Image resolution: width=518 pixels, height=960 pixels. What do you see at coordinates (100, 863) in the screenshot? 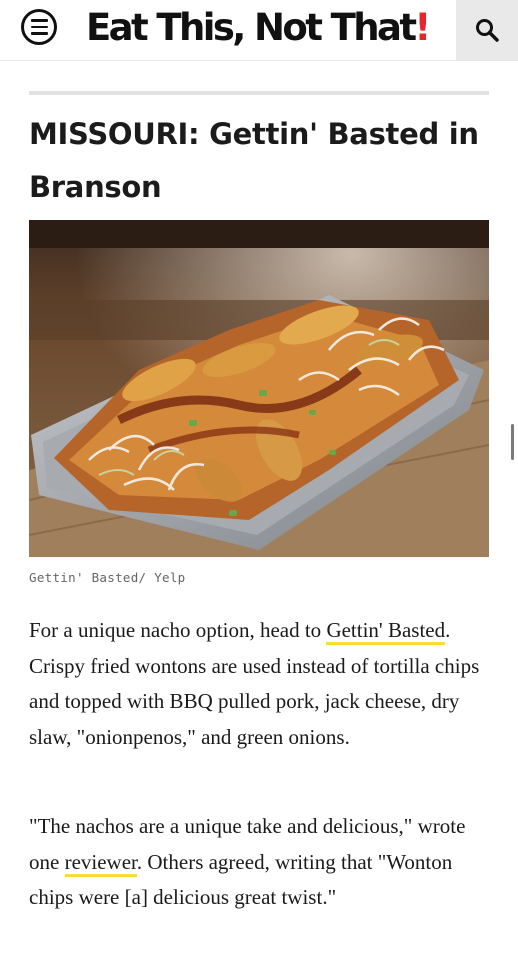
I see `reviewer-link: reviewer` at bounding box center [100, 863].